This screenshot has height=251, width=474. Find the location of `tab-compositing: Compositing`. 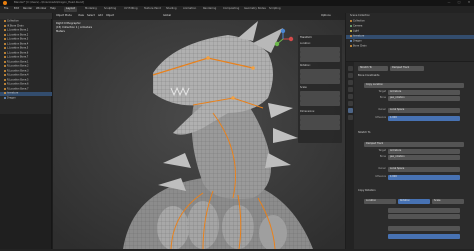

tab-compositing: Compositing is located at coordinates (231, 9).